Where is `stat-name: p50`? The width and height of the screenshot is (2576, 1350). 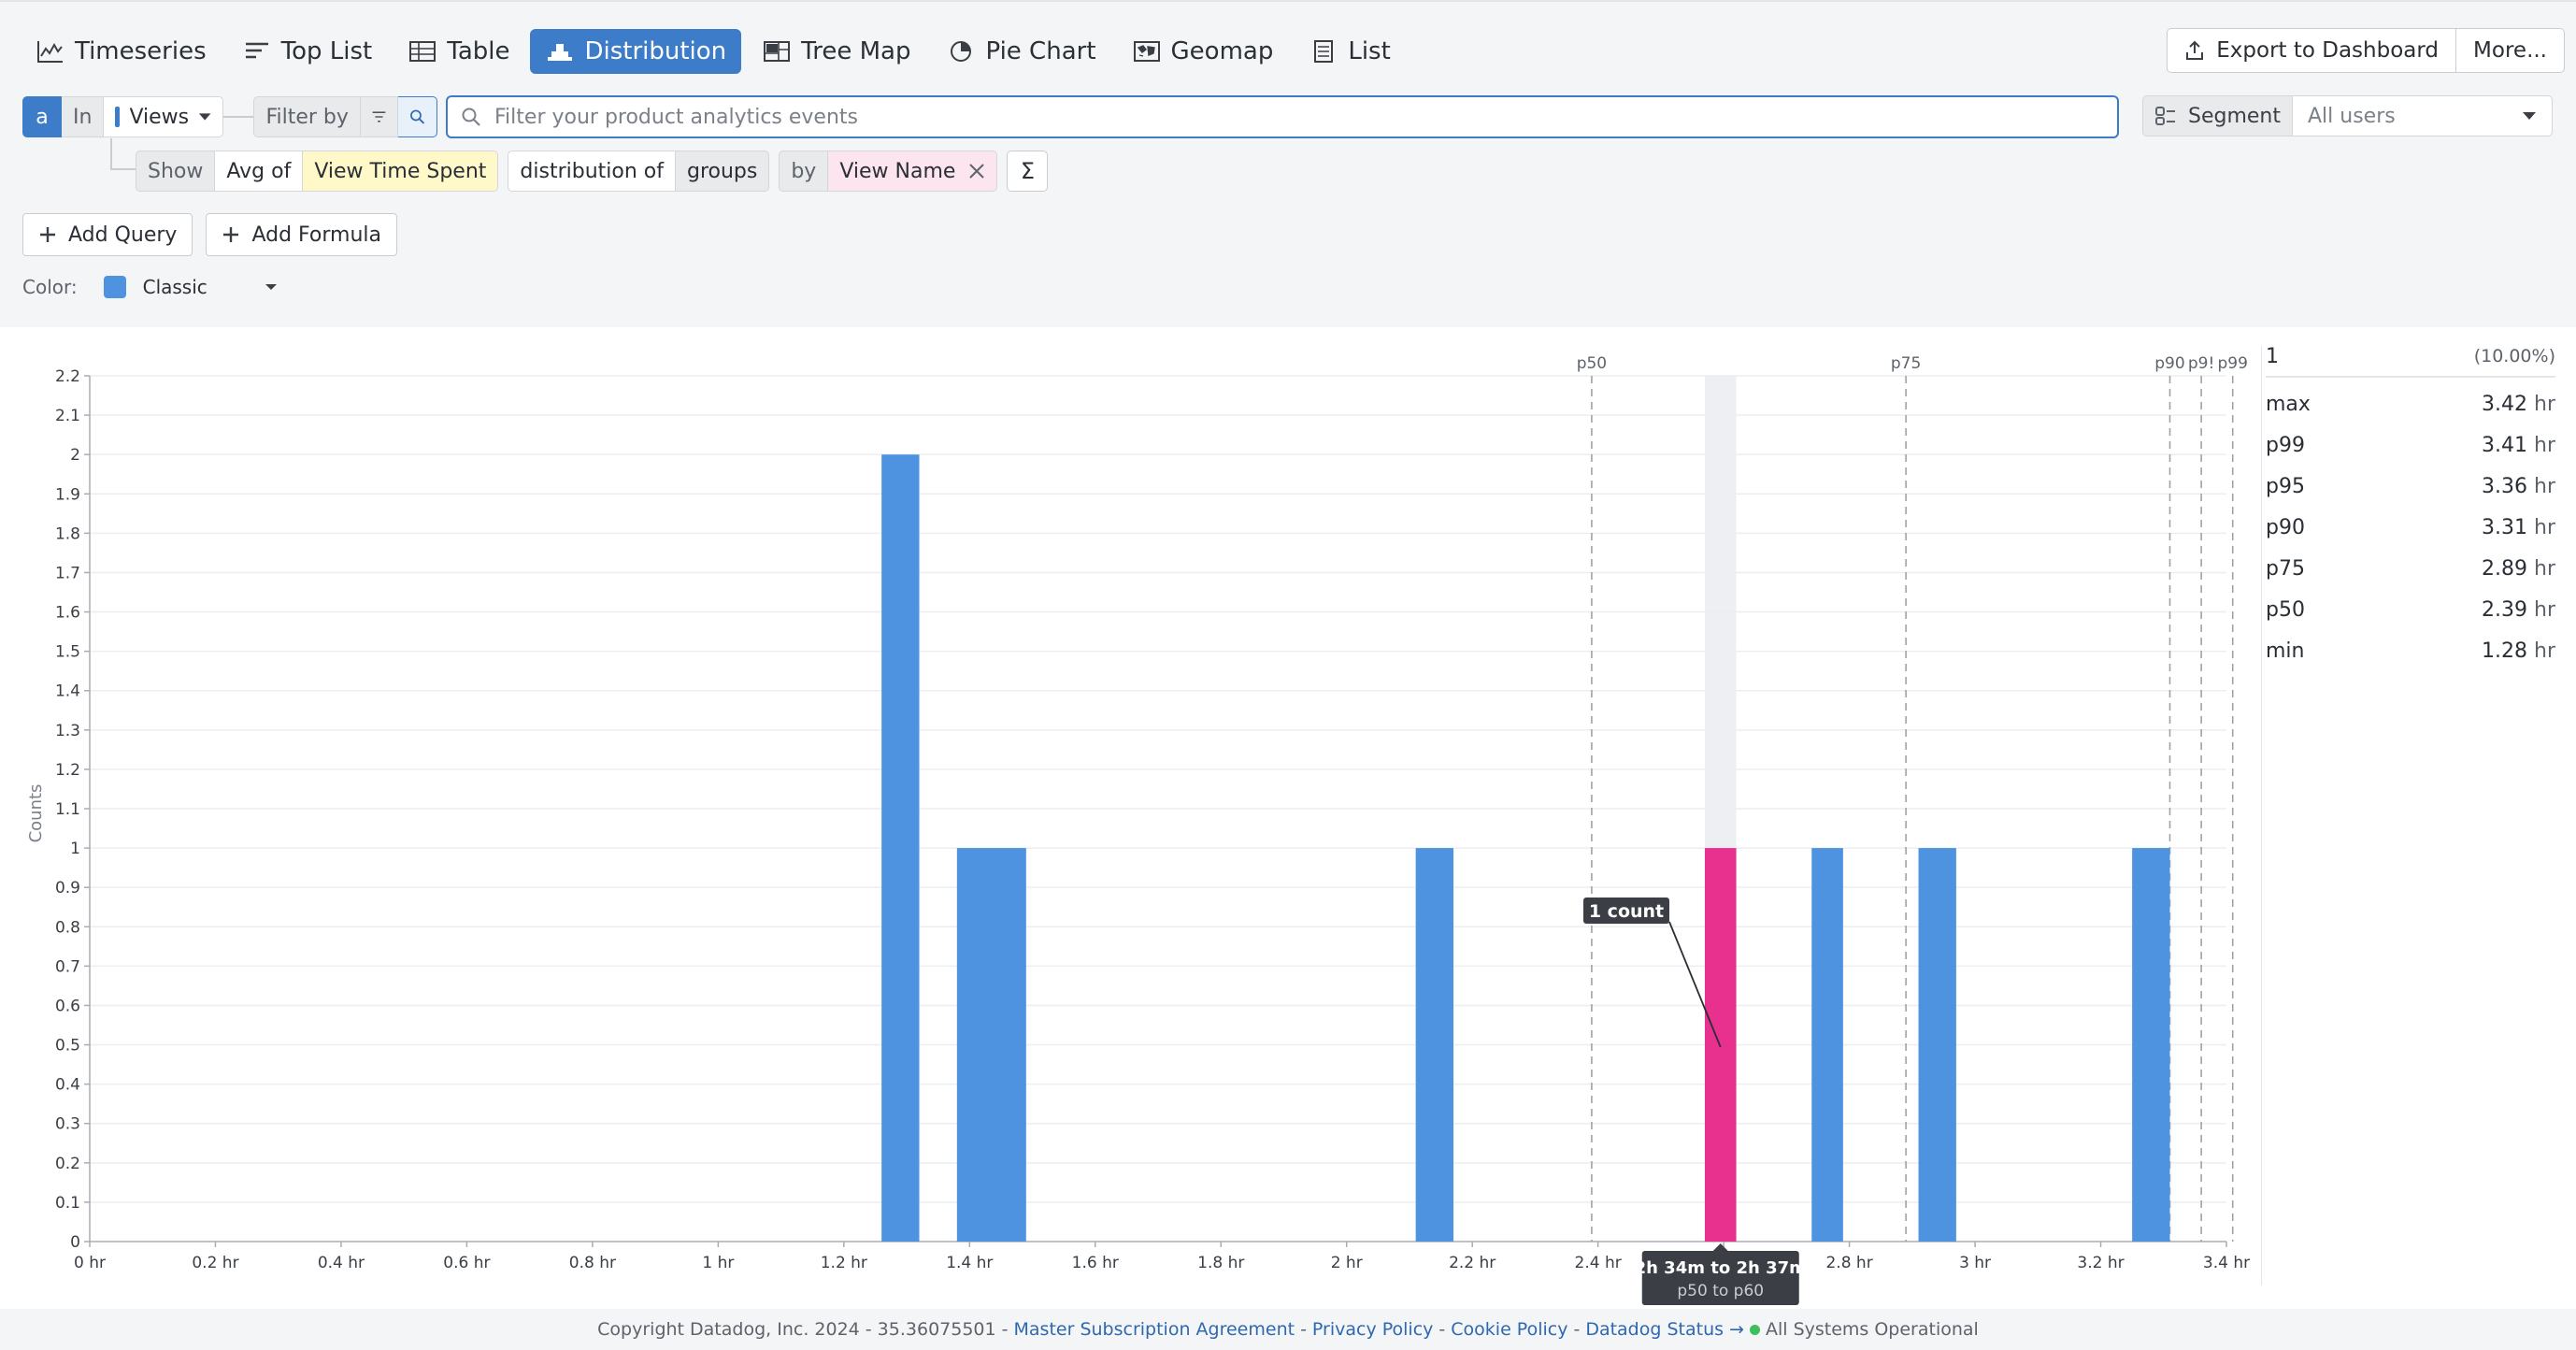 stat-name: p50 is located at coordinates (2285, 609).